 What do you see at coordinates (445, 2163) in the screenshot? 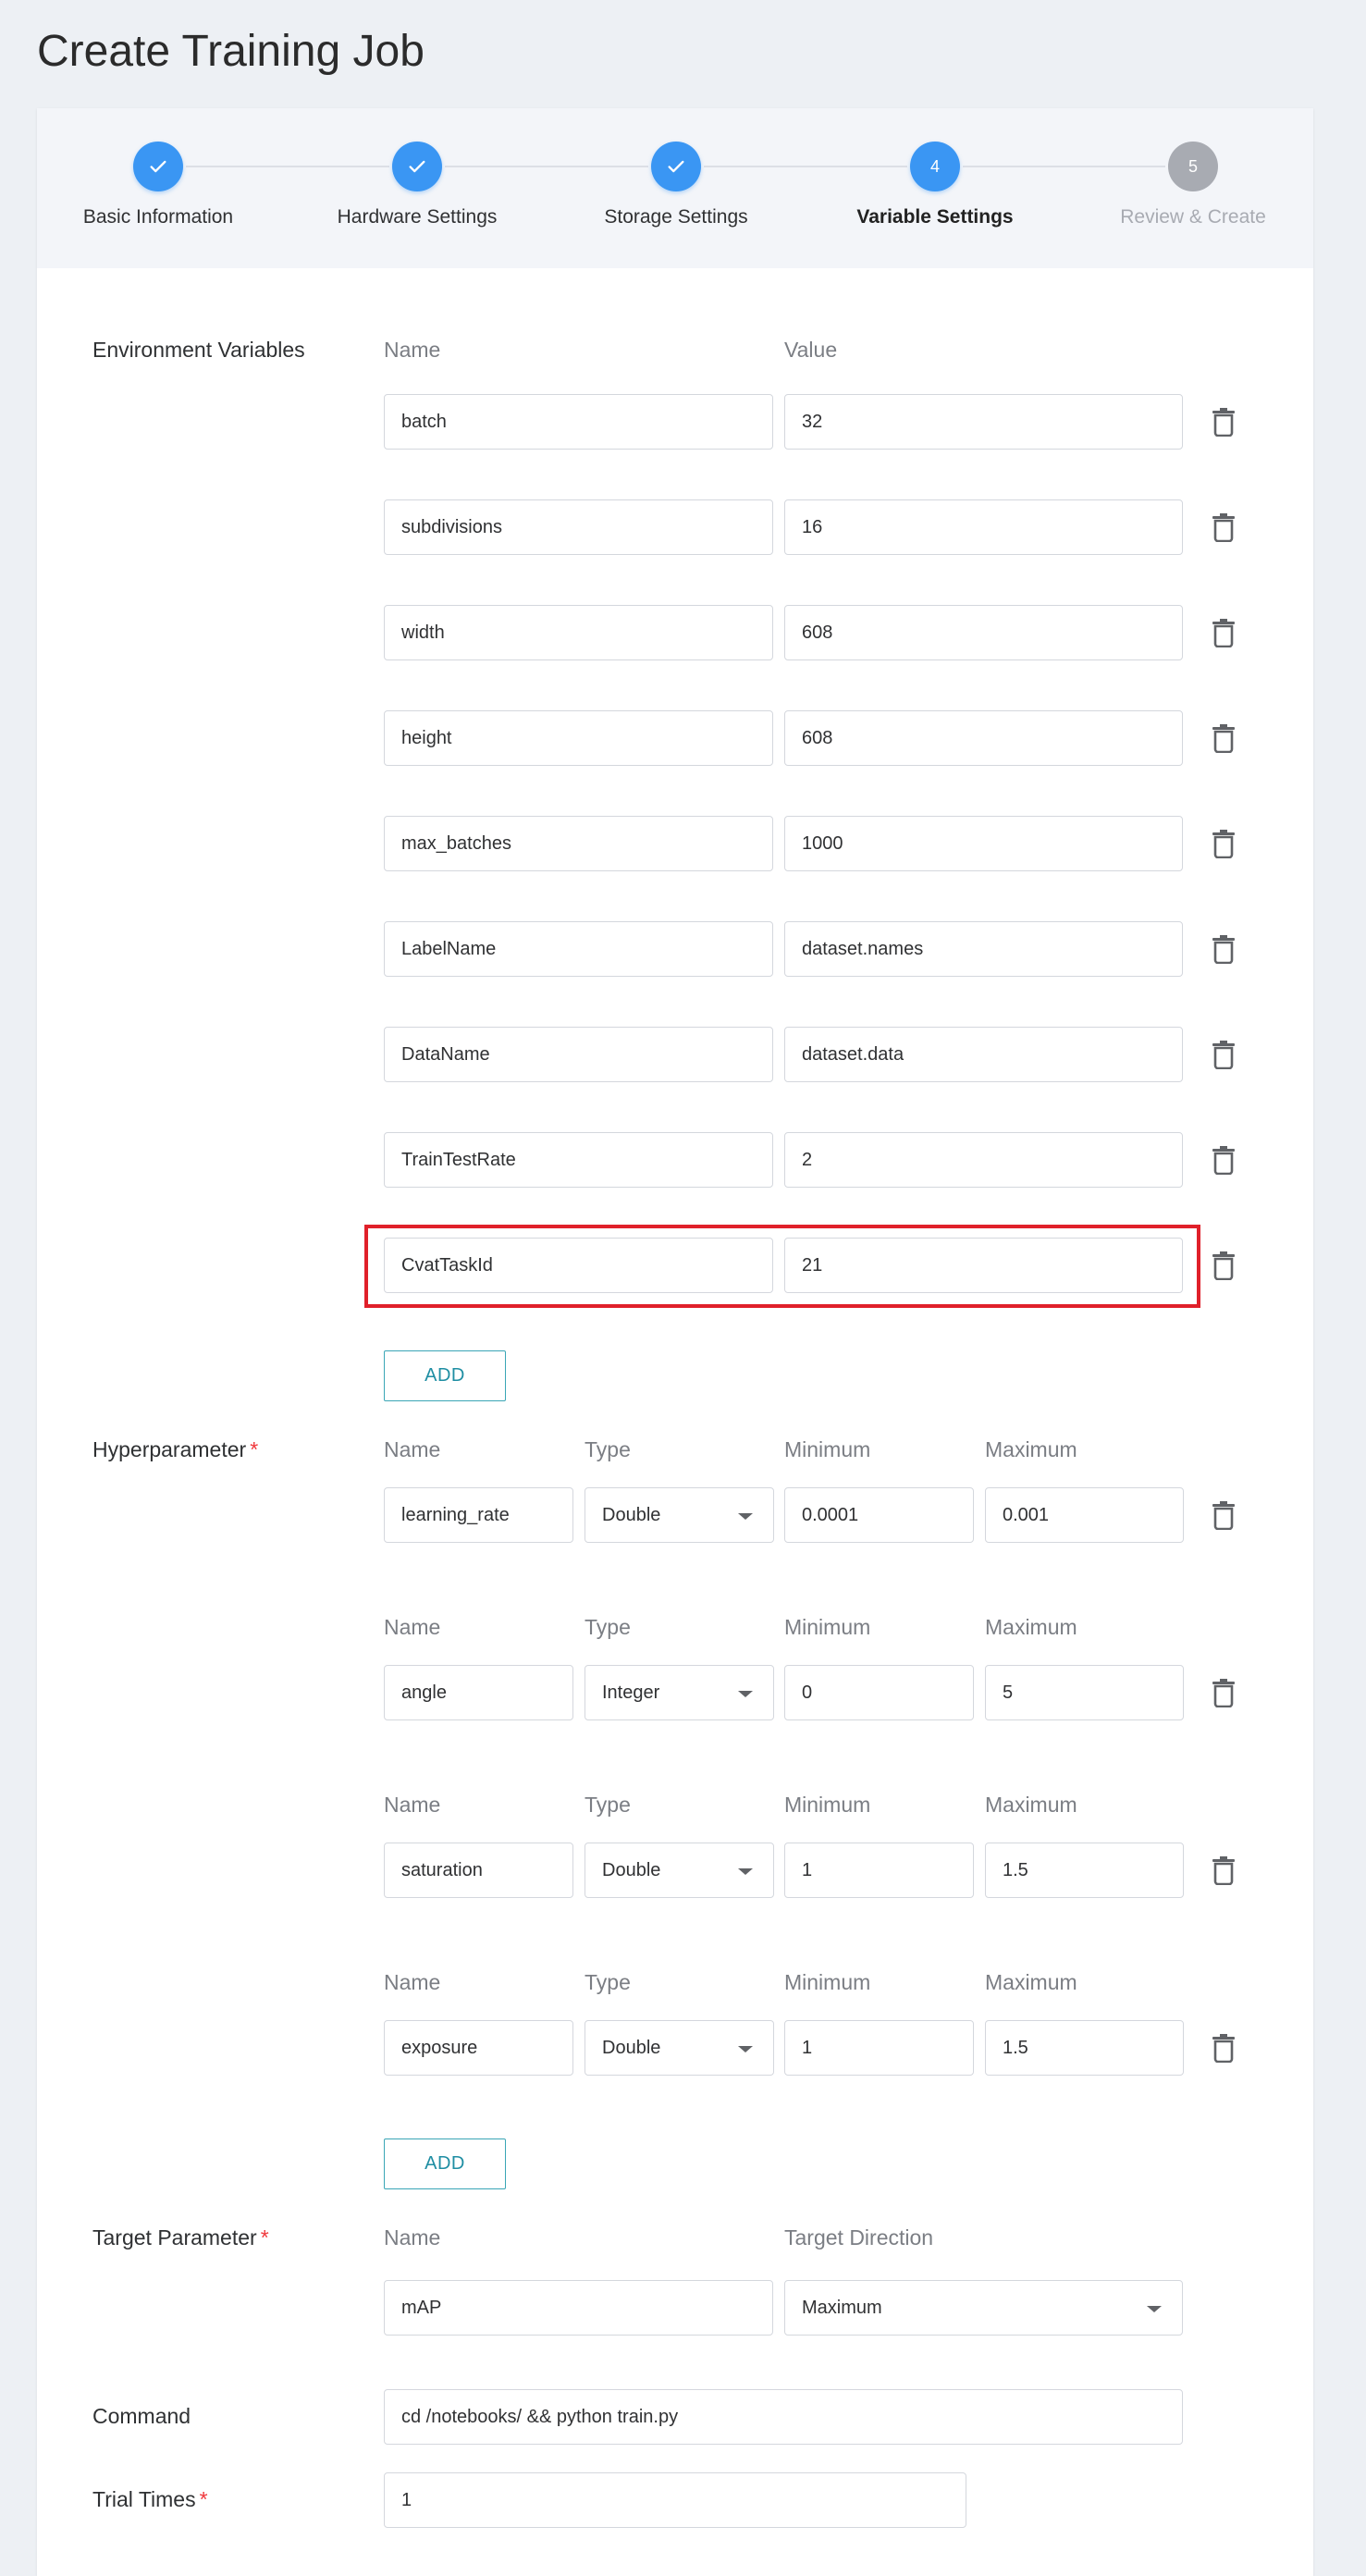
I see `hyper-add-button: ADD` at bounding box center [445, 2163].